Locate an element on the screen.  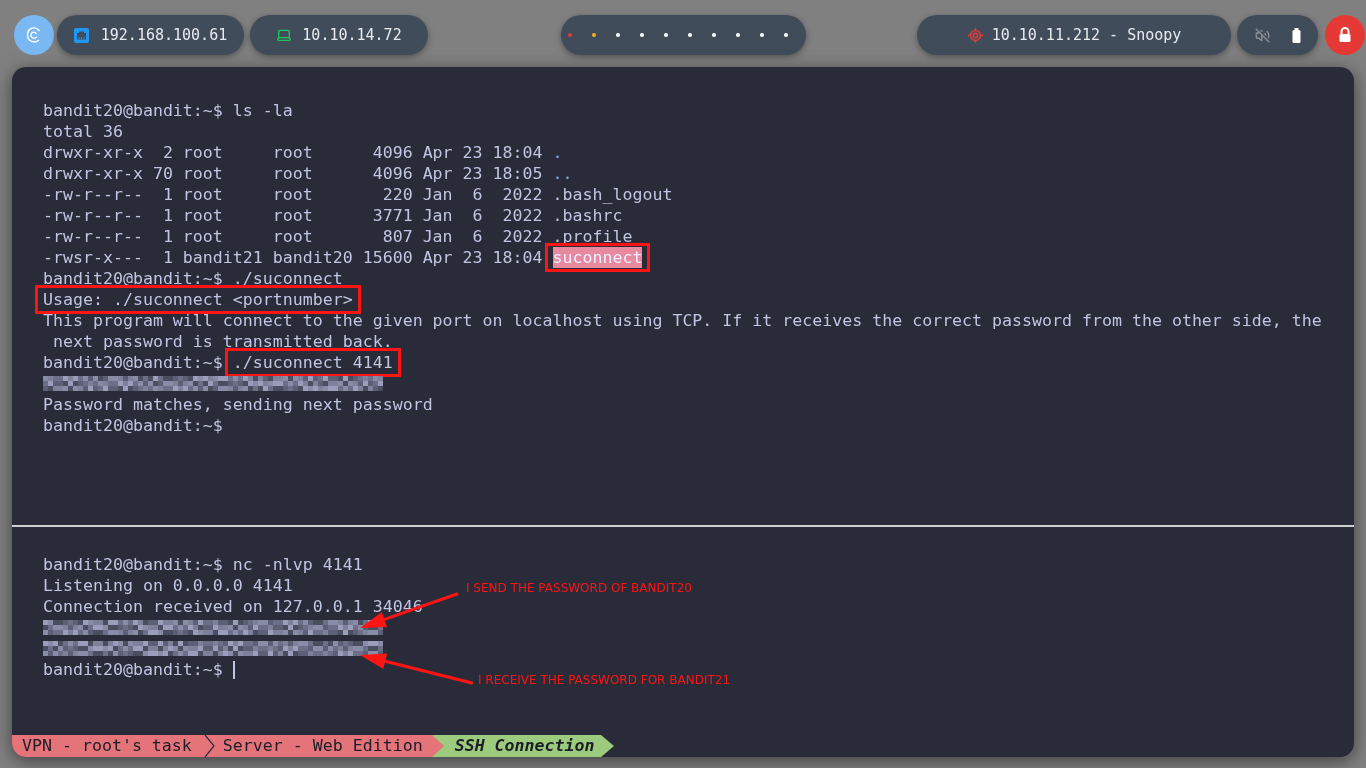
ethernet-port-icon is located at coordinates (81, 35).